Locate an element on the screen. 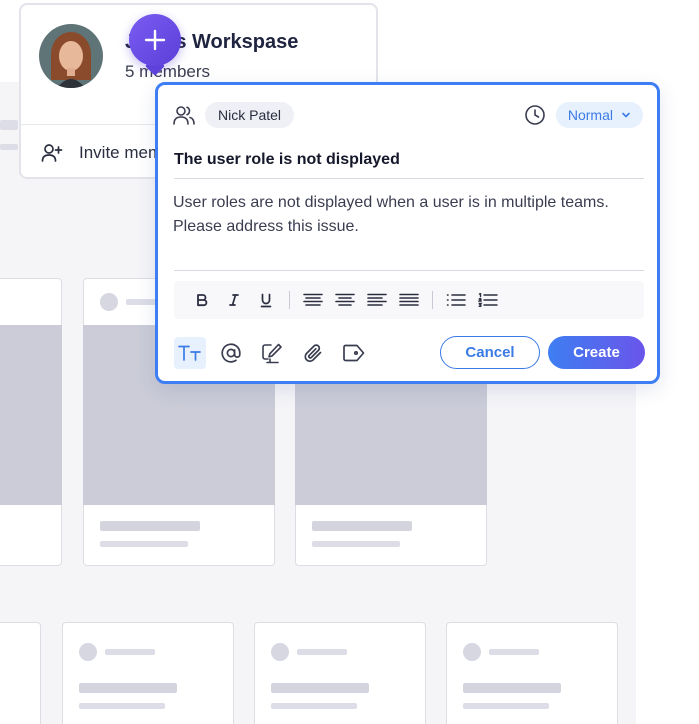 The image size is (699, 724). priority-dropdown: Normal is located at coordinates (599, 115).